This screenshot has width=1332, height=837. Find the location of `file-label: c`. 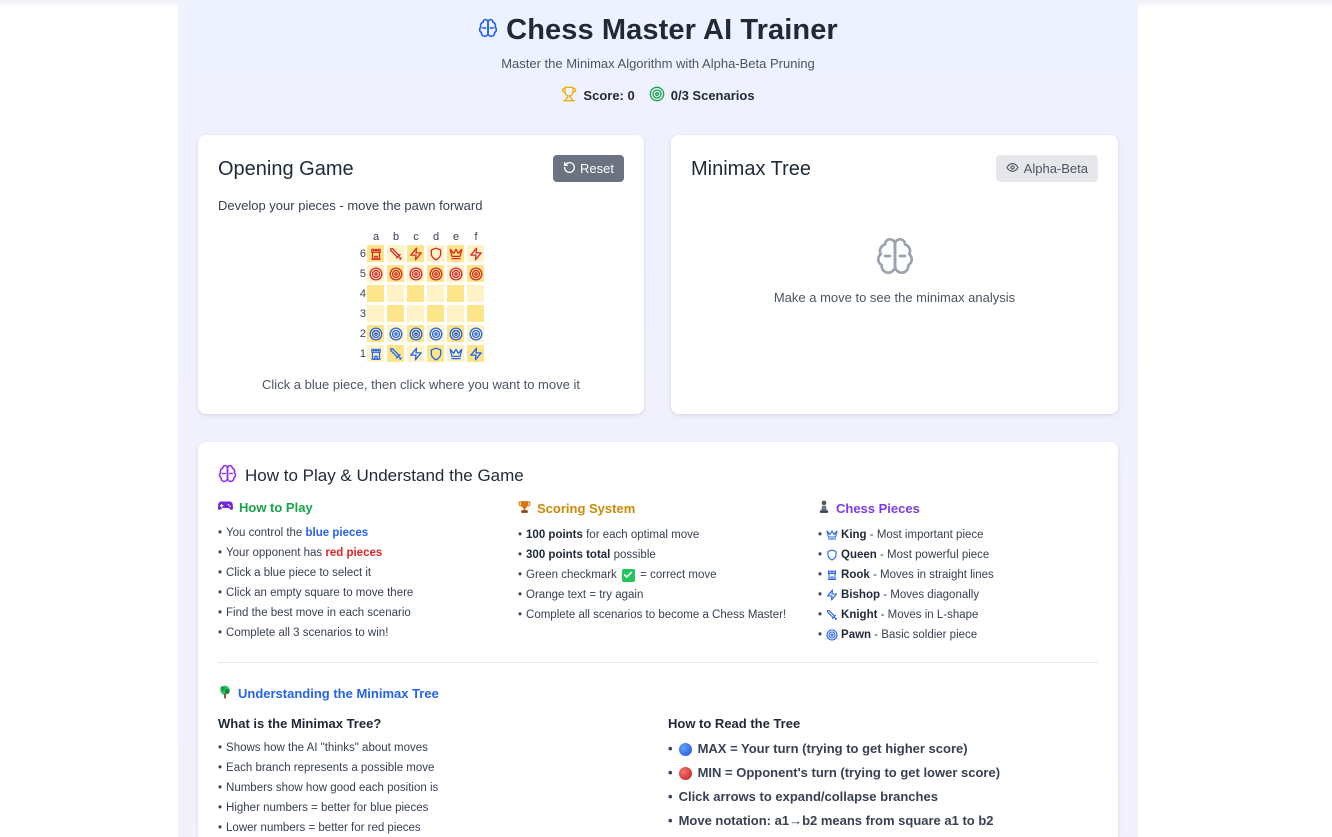

file-label: c is located at coordinates (416, 237).